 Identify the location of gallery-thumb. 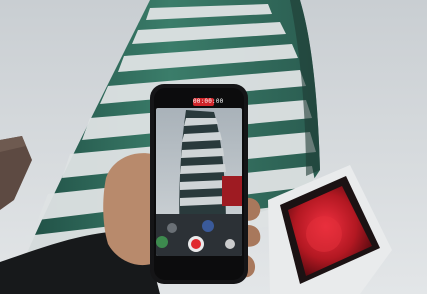
(162, 242).